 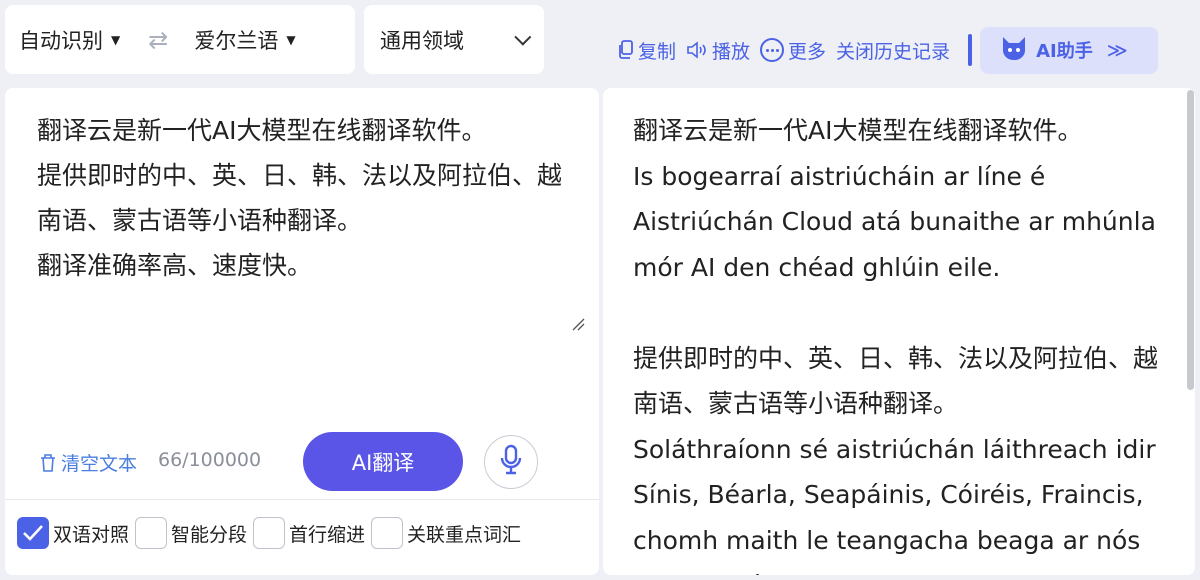 I want to click on more-label: 更多, so click(x=807, y=51).